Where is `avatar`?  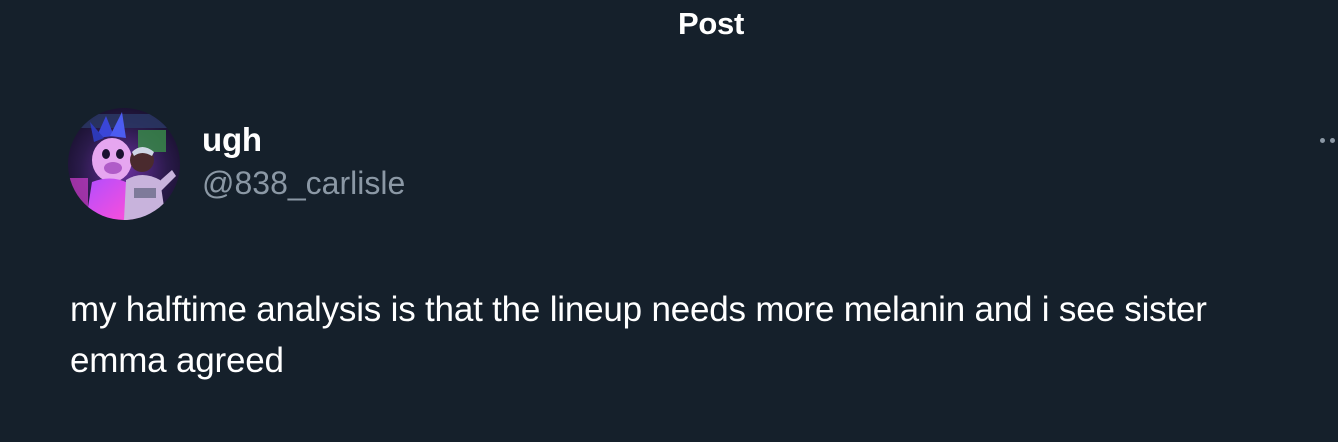 avatar is located at coordinates (124, 164).